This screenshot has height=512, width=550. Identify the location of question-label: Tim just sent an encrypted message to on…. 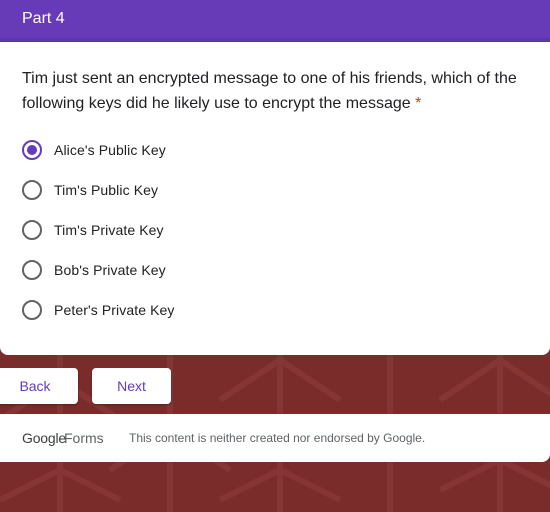
(269, 91).